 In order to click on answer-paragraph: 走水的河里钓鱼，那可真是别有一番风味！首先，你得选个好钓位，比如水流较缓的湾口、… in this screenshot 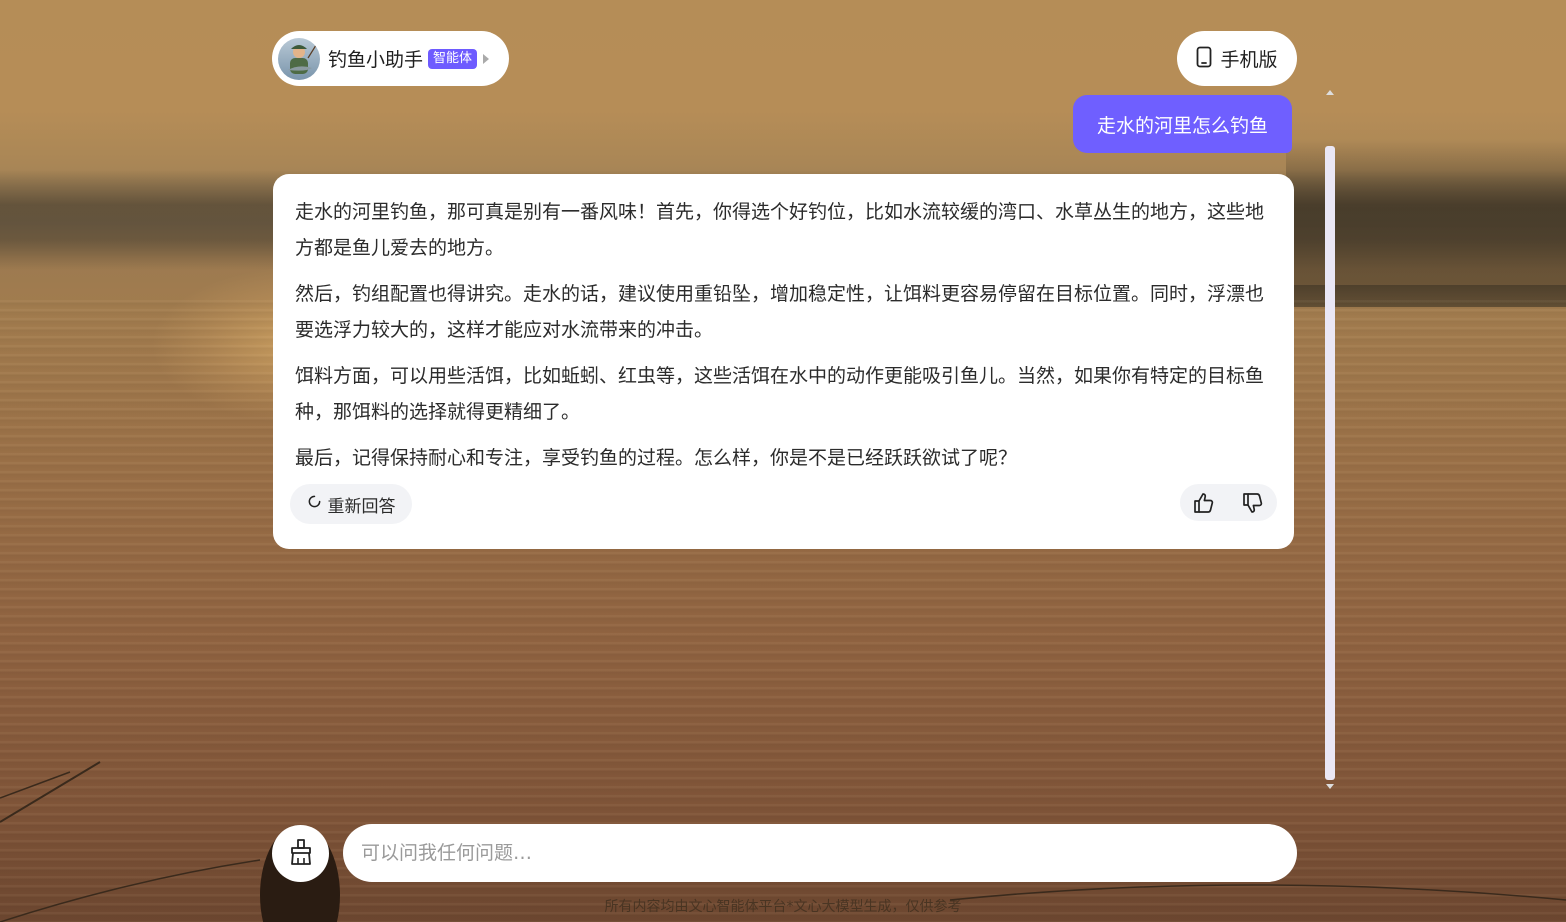, I will do `click(780, 230)`.